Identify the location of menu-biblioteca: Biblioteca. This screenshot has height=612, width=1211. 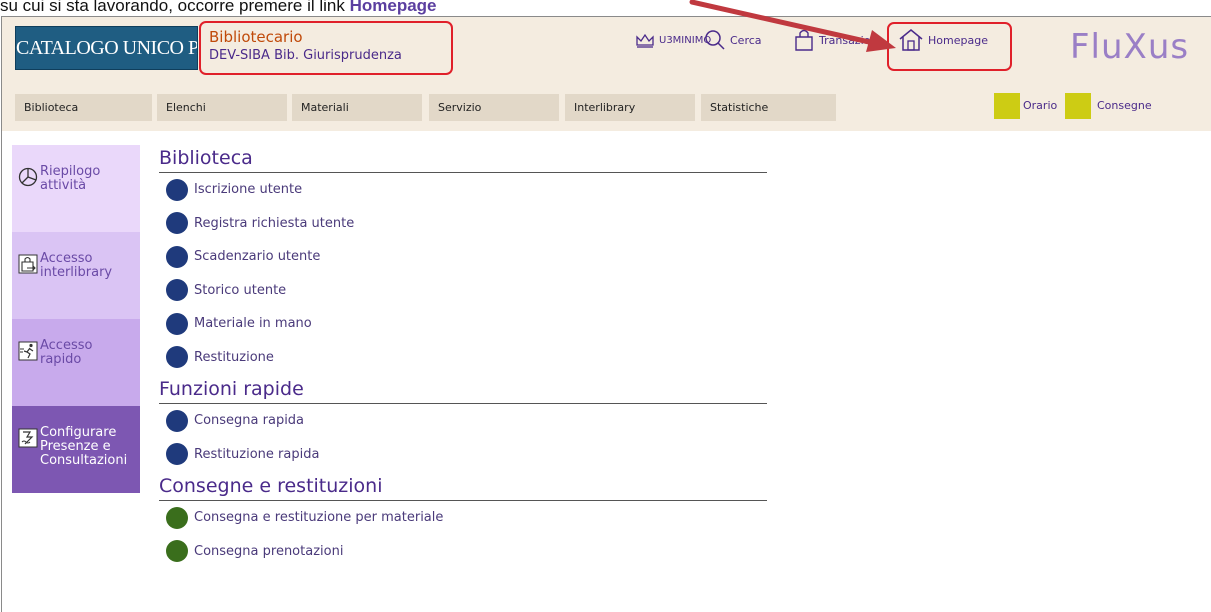
(83, 107).